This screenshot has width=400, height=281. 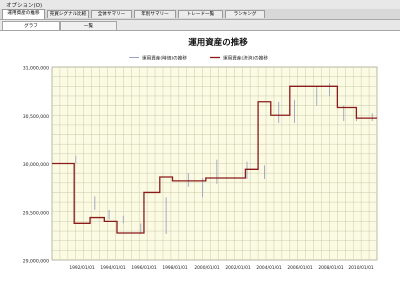 What do you see at coordinates (331, 268) in the screenshot?
I see `x-tick-label: 2008/01/01` at bounding box center [331, 268].